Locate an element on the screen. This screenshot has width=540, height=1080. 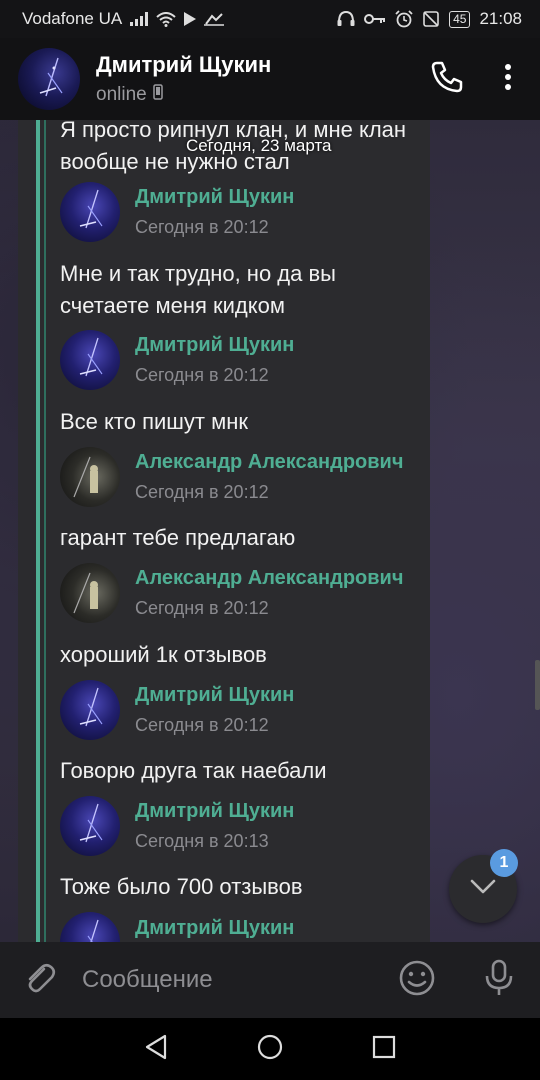
forward-header: Дмитрий Щукин is located at coordinates (177, 927).